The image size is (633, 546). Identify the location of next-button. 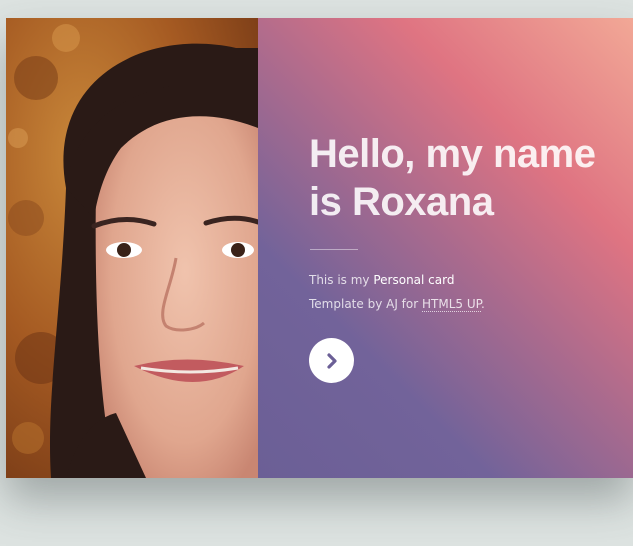
(331, 360).